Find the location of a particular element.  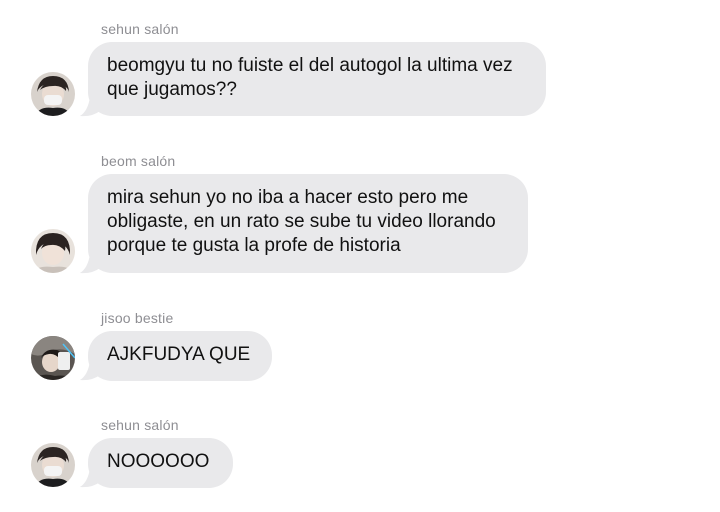

message-text: AJKFUDYA QUE is located at coordinates (179, 354).